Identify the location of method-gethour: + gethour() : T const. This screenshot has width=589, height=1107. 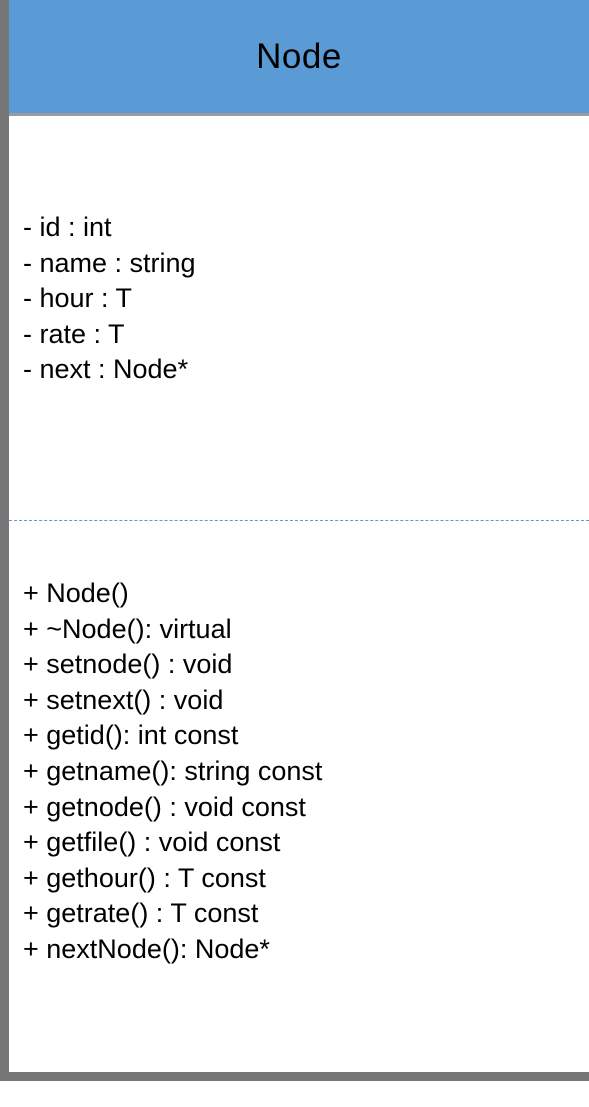
(144, 877).